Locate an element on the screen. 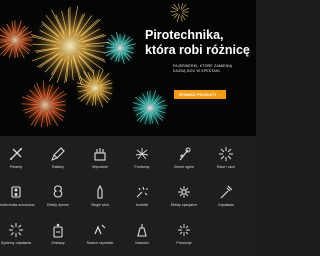  category-item: Petardy is located at coordinates (19, 156).